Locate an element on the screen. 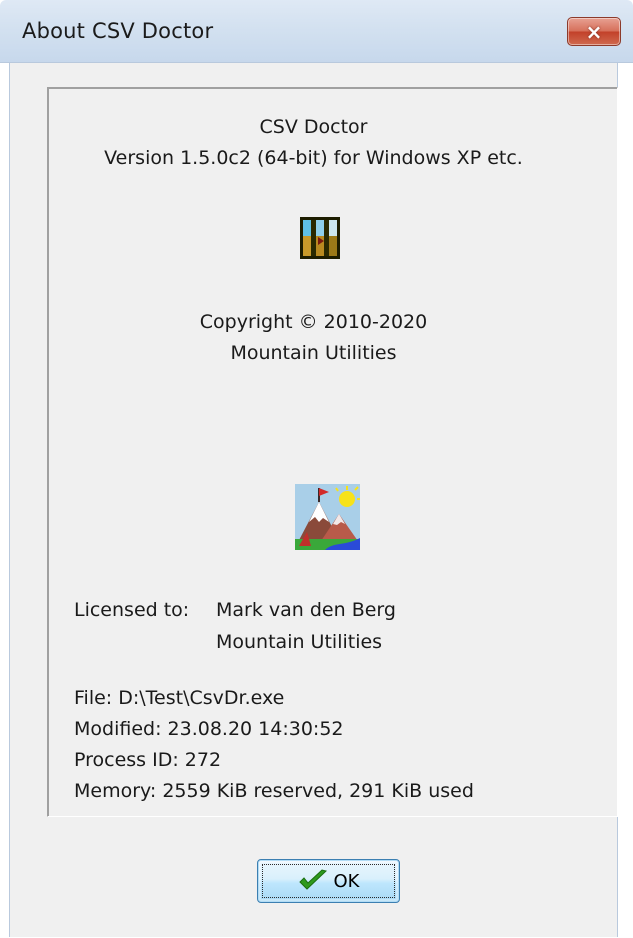  licensed-to-label: Licensed to: is located at coordinates (132, 610).